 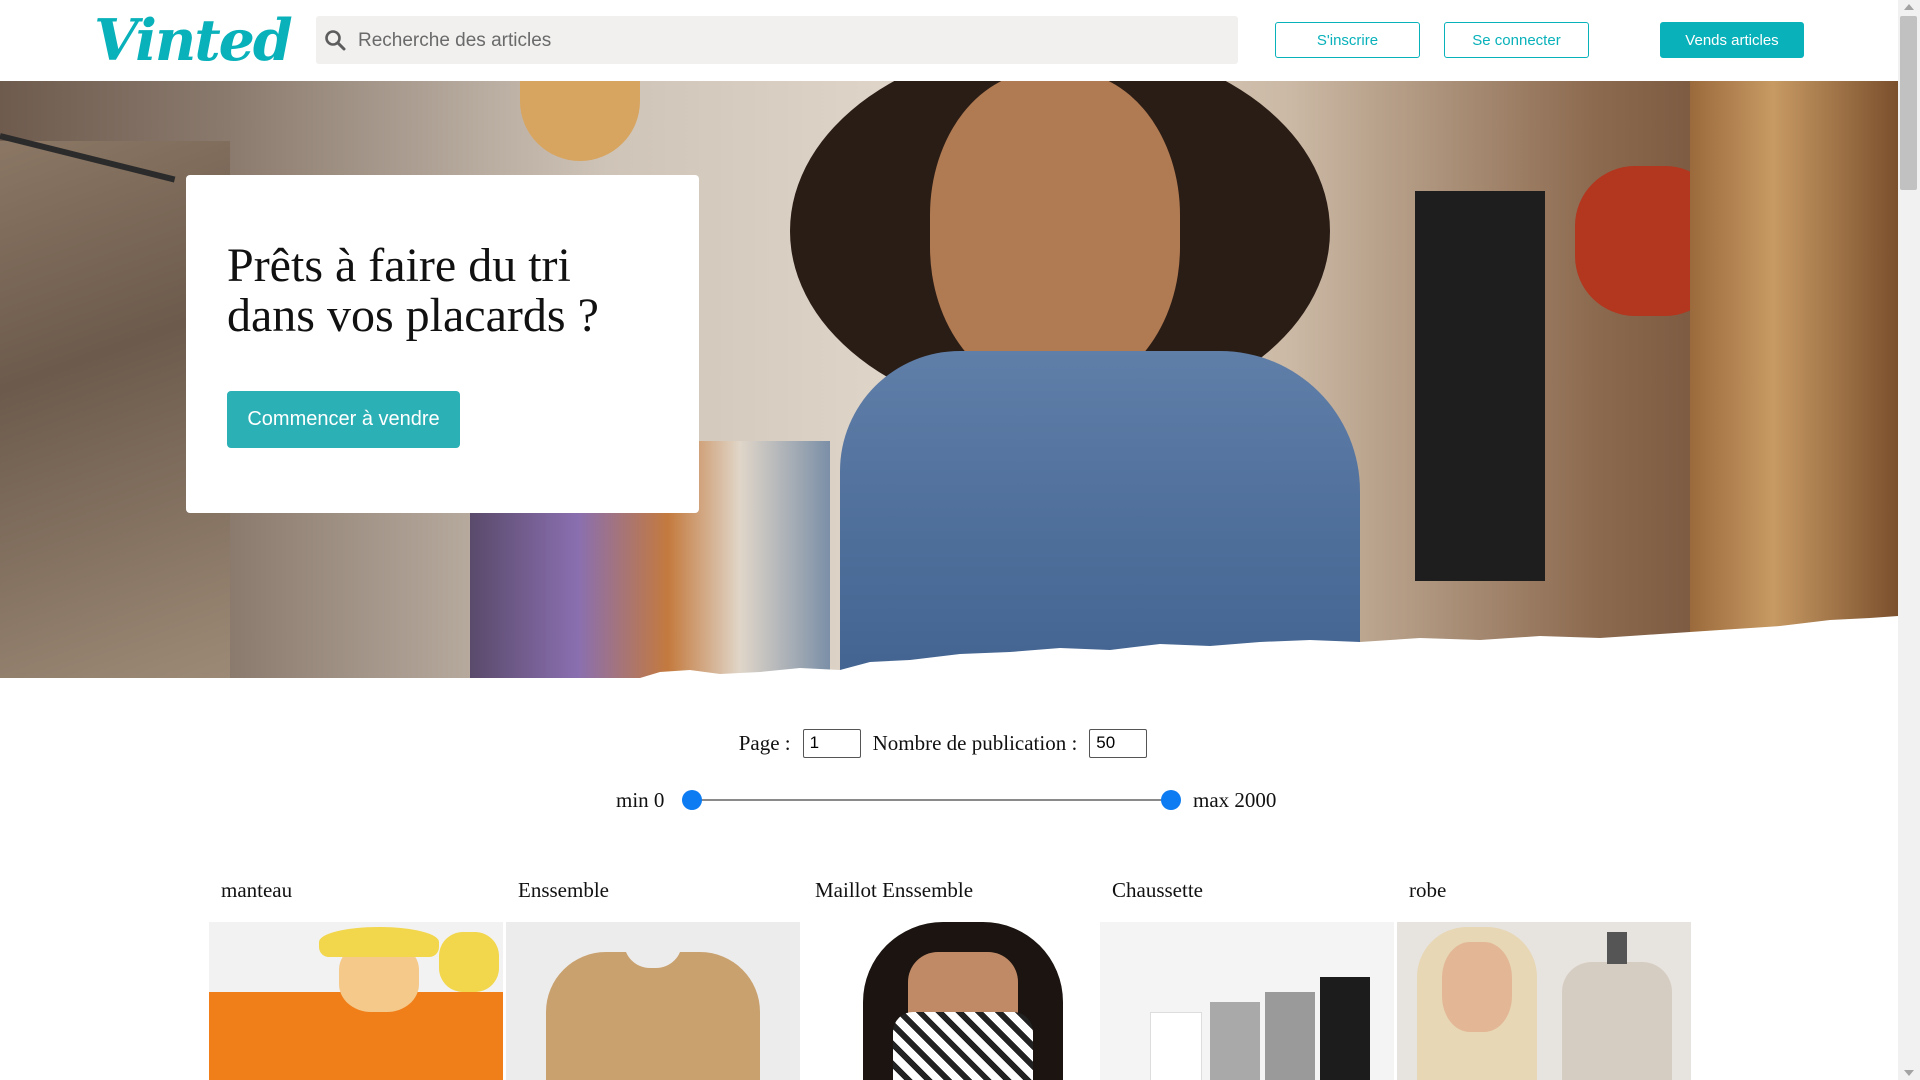 What do you see at coordinates (1157, 890) in the screenshot?
I see `product-title: Chaussette` at bounding box center [1157, 890].